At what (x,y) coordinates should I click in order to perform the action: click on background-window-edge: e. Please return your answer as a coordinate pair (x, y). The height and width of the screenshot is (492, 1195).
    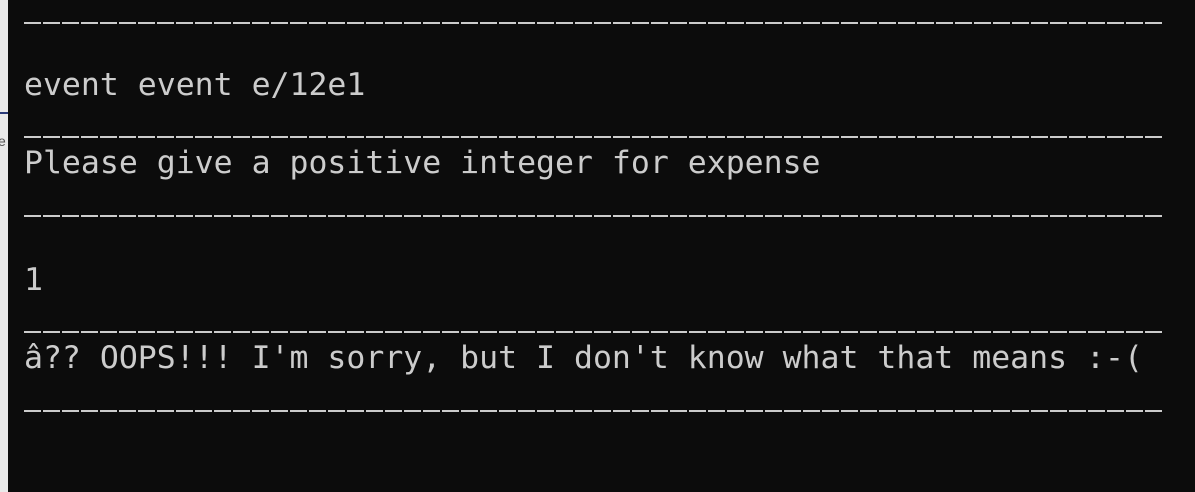
    Looking at the image, I should click on (4, 246).